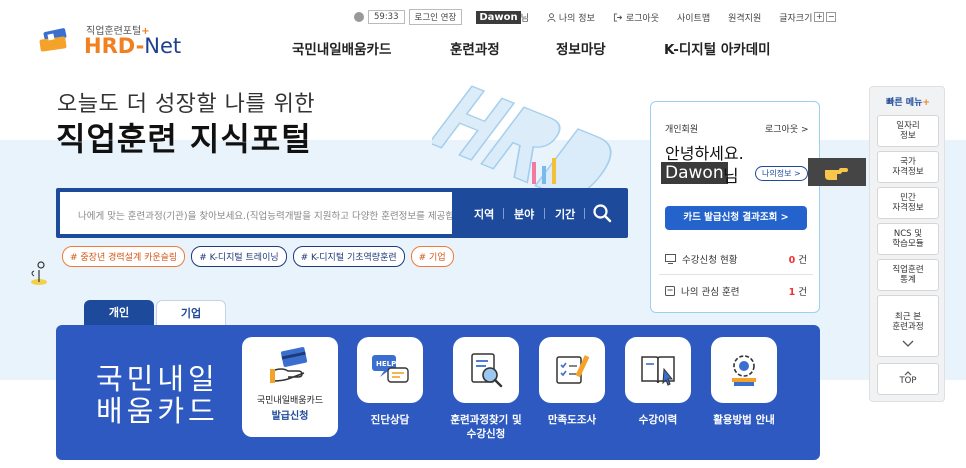 The image size is (966, 468). I want to click on card-hand-icon, so click(289, 365).